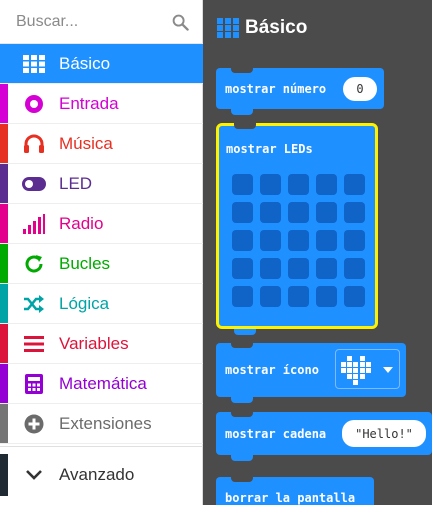 The image size is (432, 505). Describe the element at coordinates (295, 490) in the screenshot. I see `clear-screen-block: borrar la pantalla` at that location.